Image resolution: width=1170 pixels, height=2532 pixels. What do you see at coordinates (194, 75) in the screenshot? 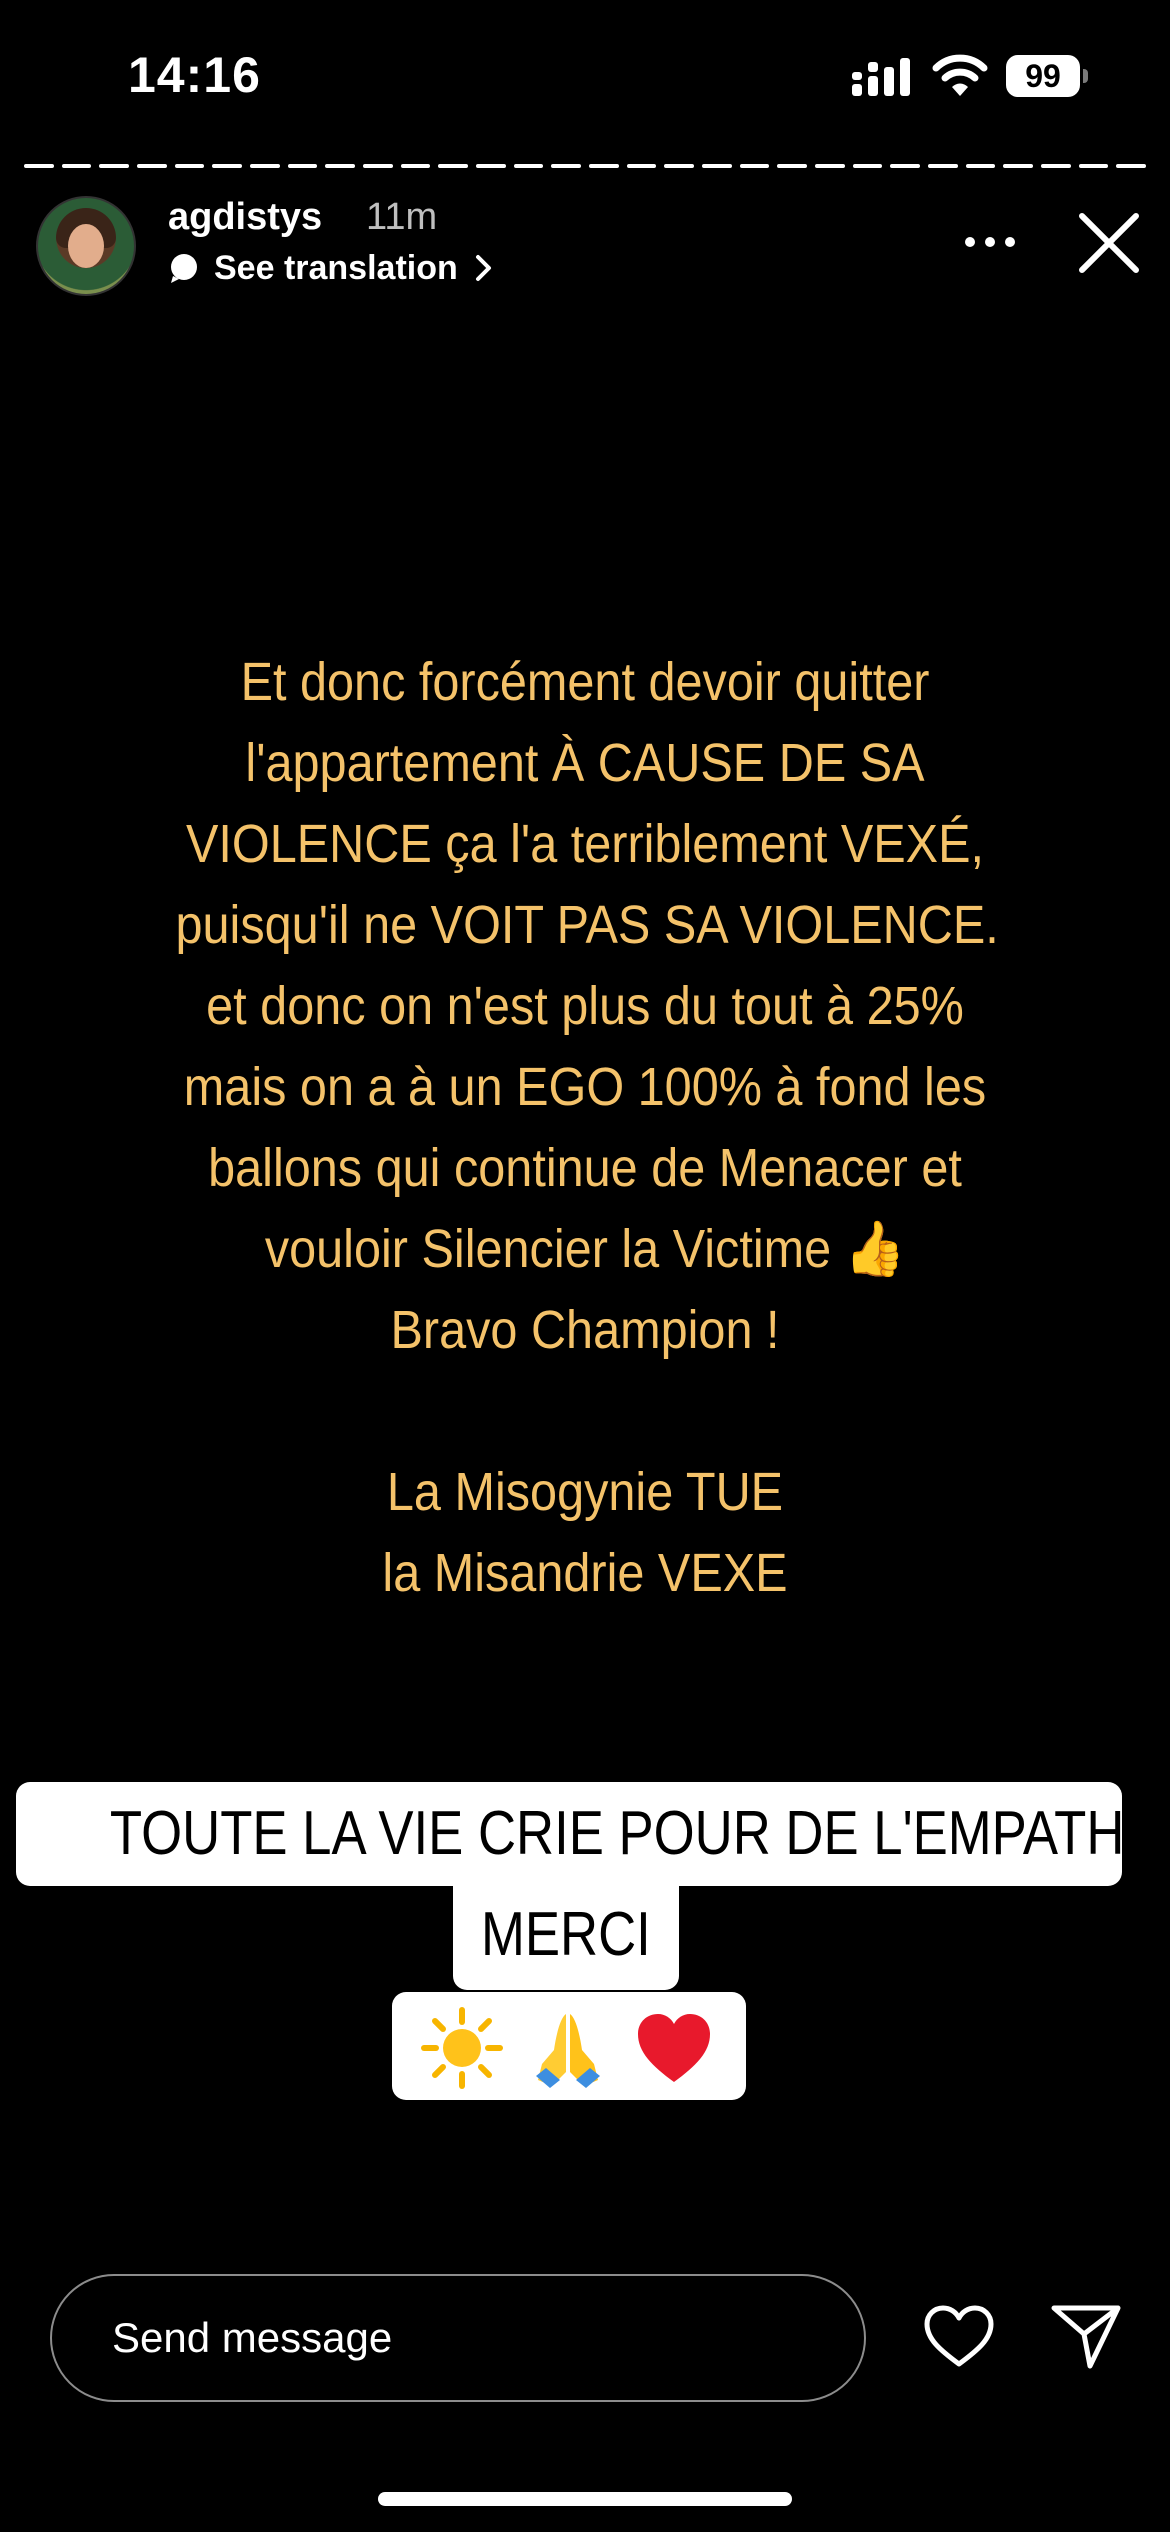
I see `status-time: 14:16` at bounding box center [194, 75].